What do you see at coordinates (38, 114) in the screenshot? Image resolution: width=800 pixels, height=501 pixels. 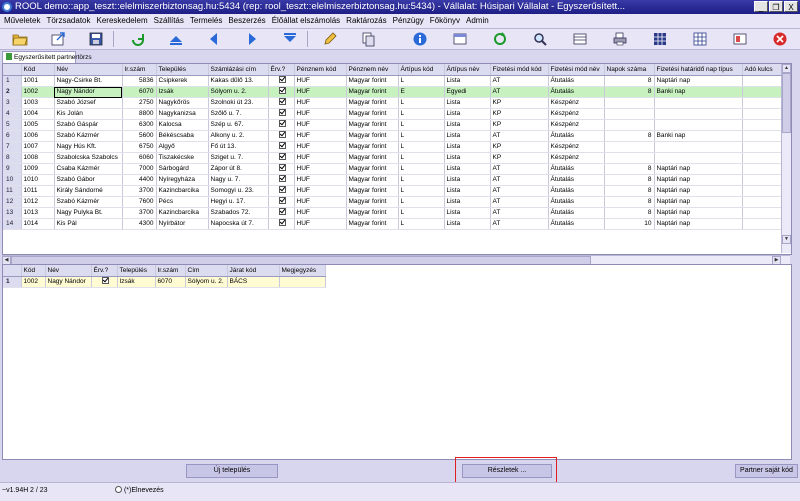 I see `cell-kod: 1004` at bounding box center [38, 114].